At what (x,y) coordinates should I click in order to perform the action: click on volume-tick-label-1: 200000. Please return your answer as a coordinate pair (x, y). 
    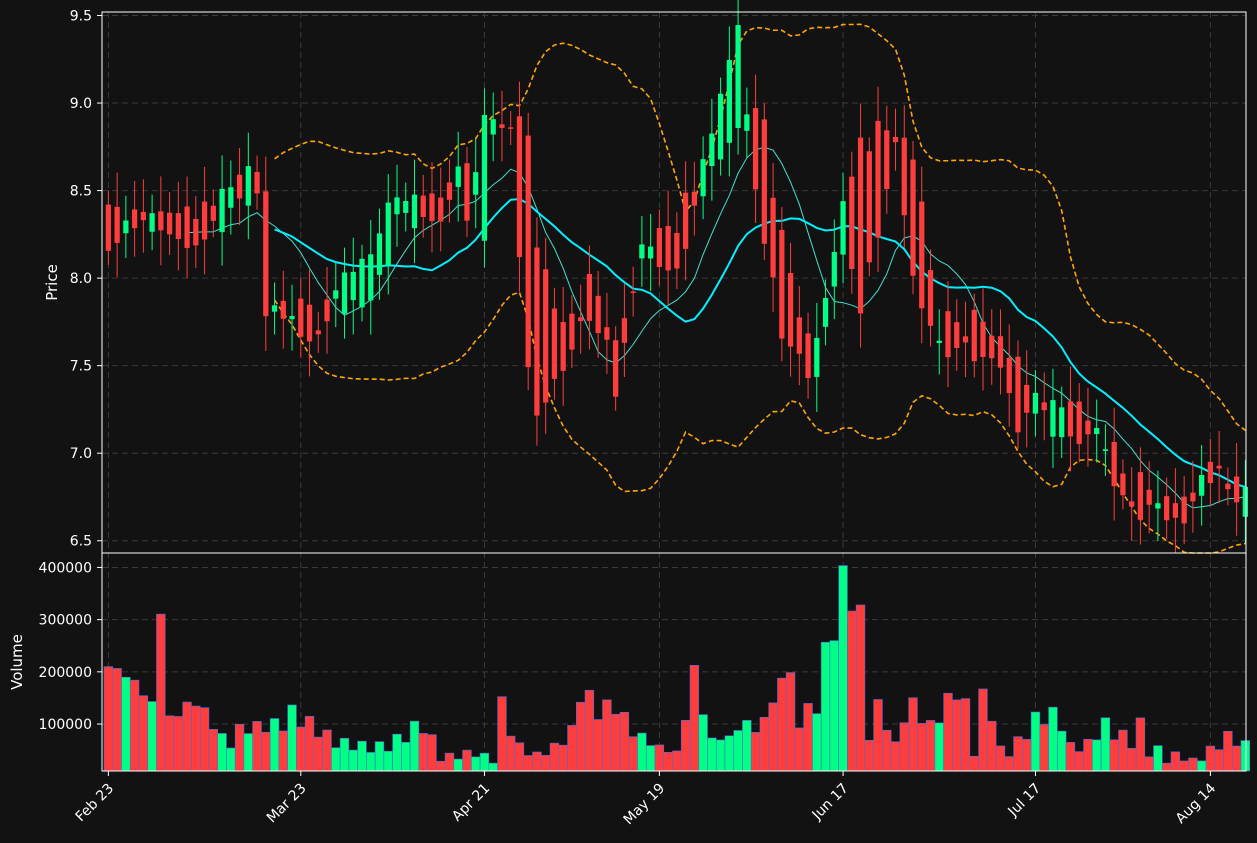
    Looking at the image, I should click on (65, 673).